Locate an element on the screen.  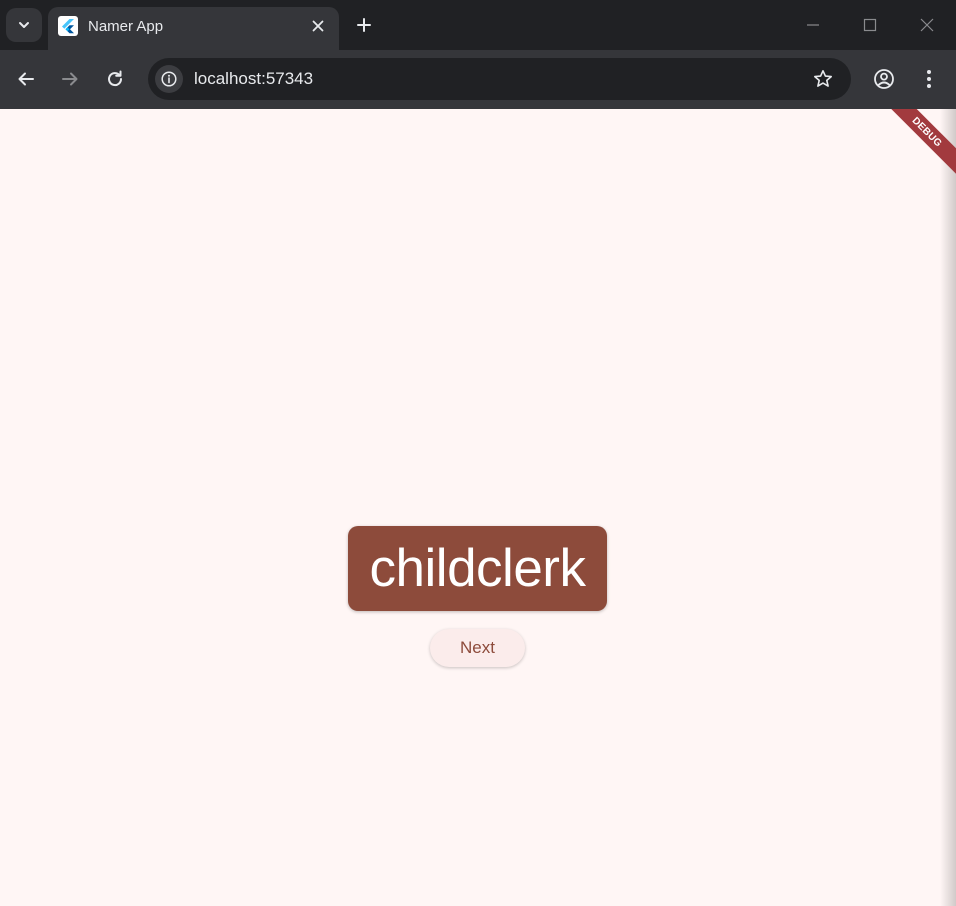
bookmark-button is located at coordinates (823, 79).